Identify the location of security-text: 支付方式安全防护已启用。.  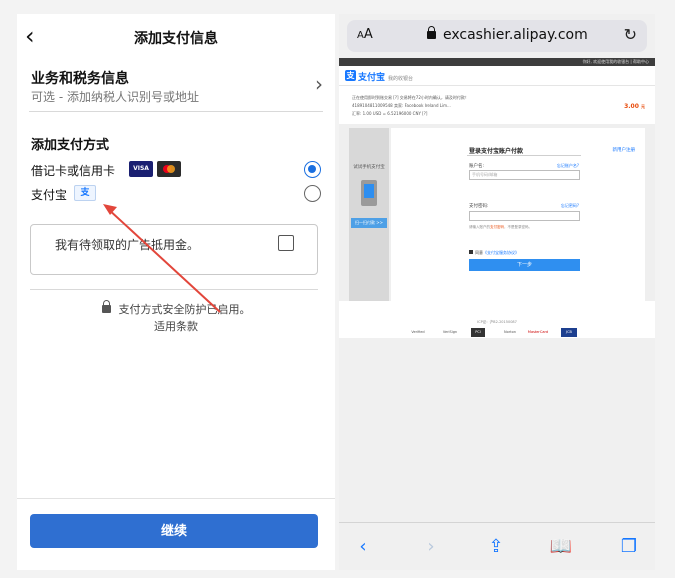
(184, 309).